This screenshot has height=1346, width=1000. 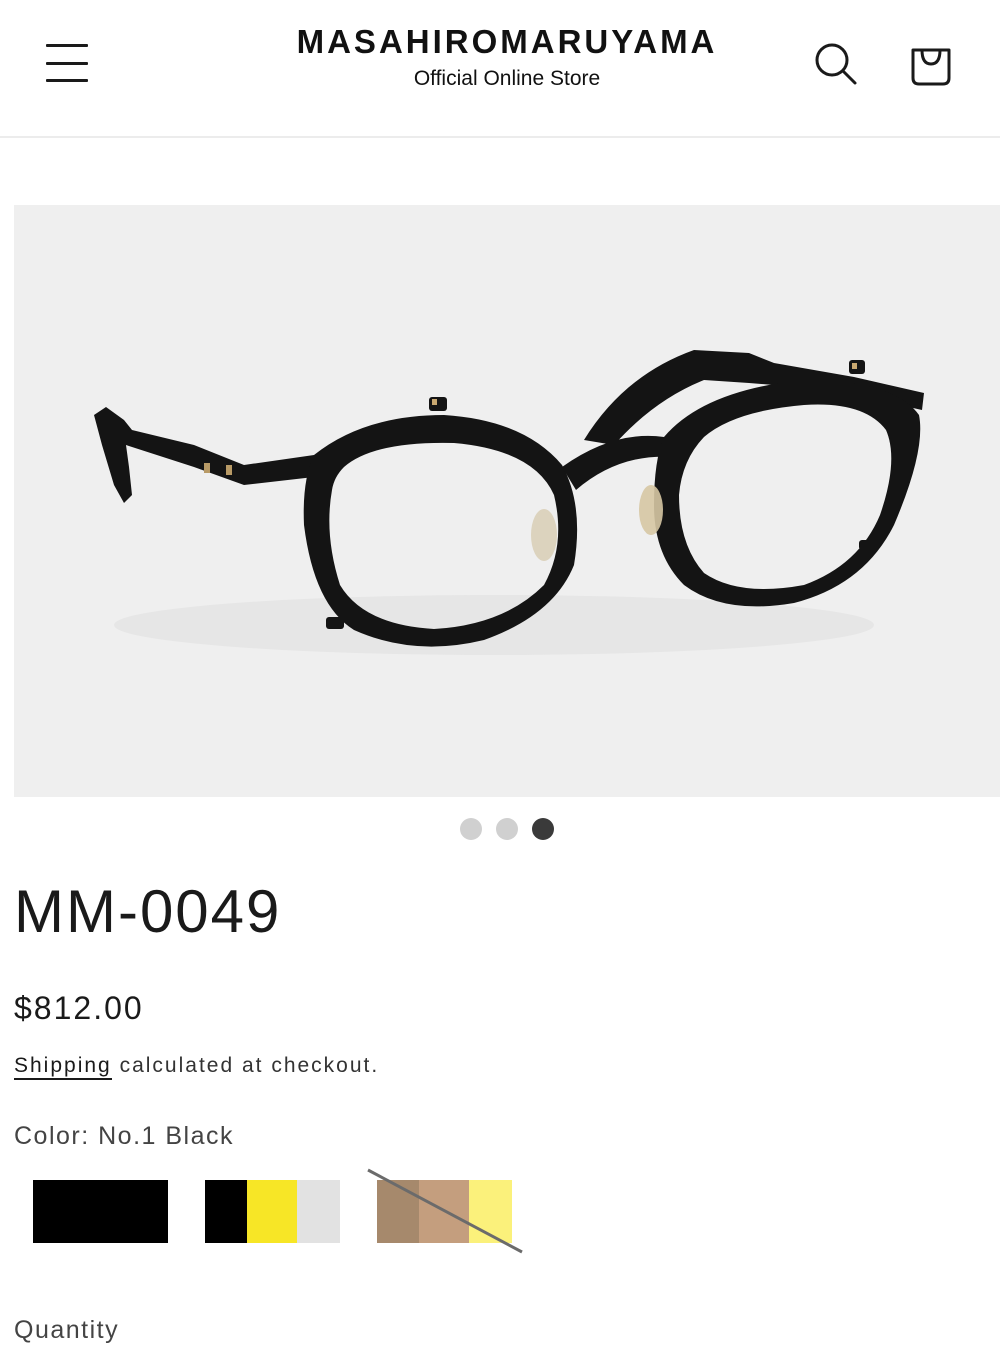 What do you see at coordinates (272, 1211) in the screenshot?
I see `color-swatch-black-yellow-gray` at bounding box center [272, 1211].